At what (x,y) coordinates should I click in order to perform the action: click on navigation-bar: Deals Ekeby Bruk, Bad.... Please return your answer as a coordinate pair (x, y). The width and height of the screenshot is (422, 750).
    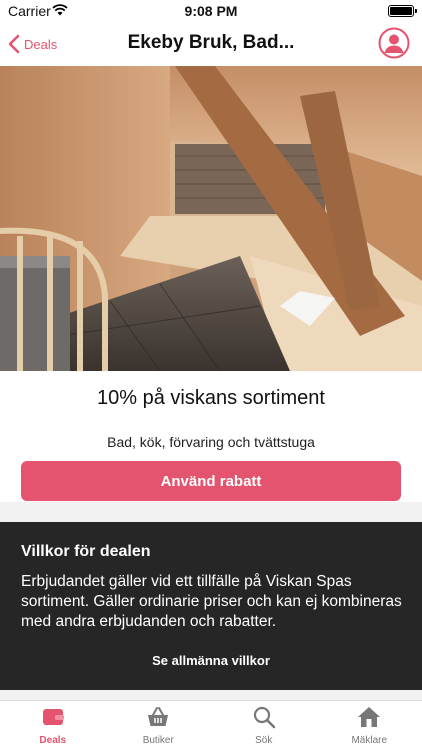
    Looking at the image, I should click on (211, 44).